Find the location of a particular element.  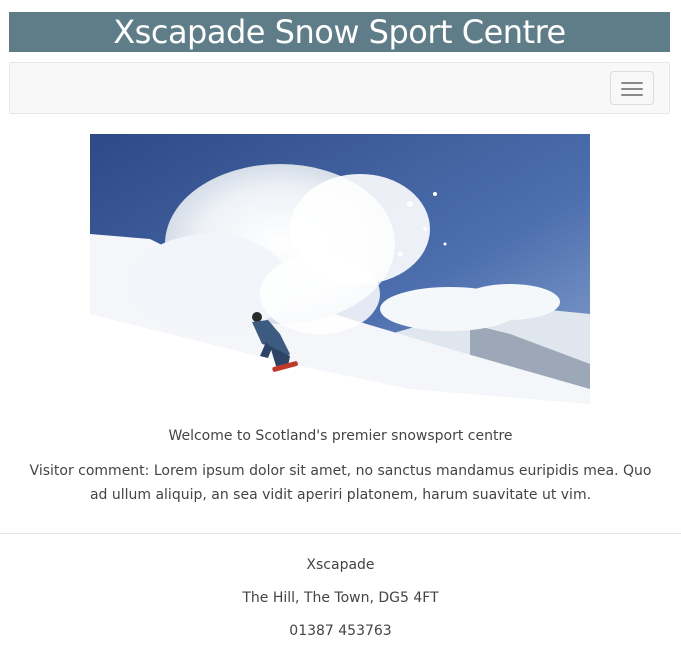

footer-address: The Hill, The Town, DG5 4FT is located at coordinates (340, 598).